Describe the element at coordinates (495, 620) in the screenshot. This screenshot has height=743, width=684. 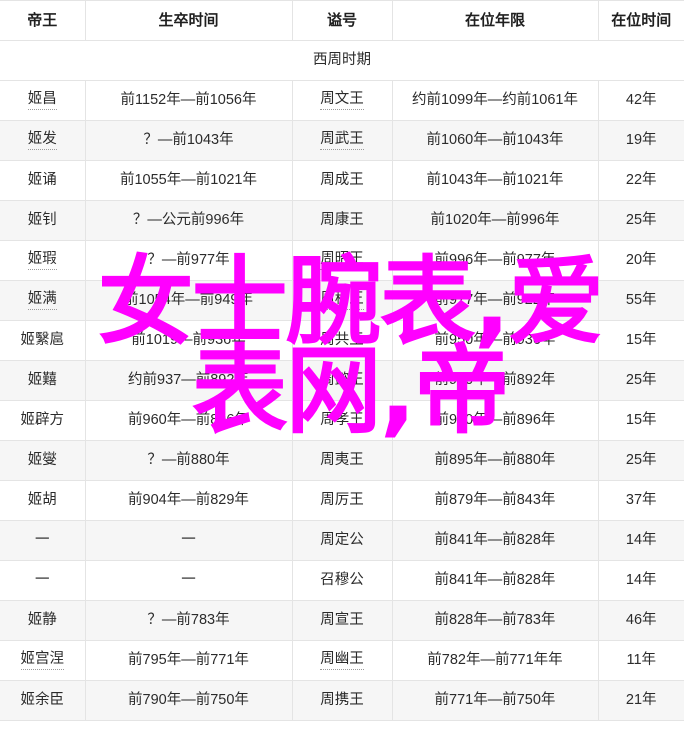
I see `cell-reign-period: 前828年—前783年` at that location.